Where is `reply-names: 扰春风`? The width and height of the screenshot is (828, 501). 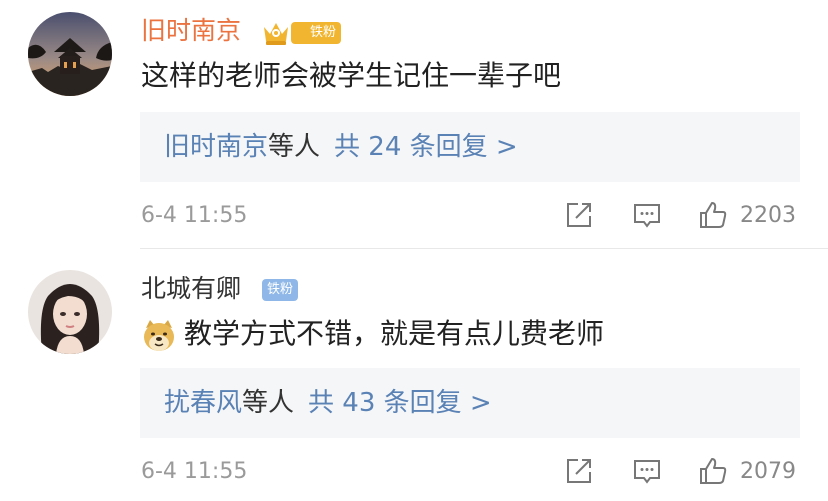 reply-names: 扰春风 is located at coordinates (203, 403).